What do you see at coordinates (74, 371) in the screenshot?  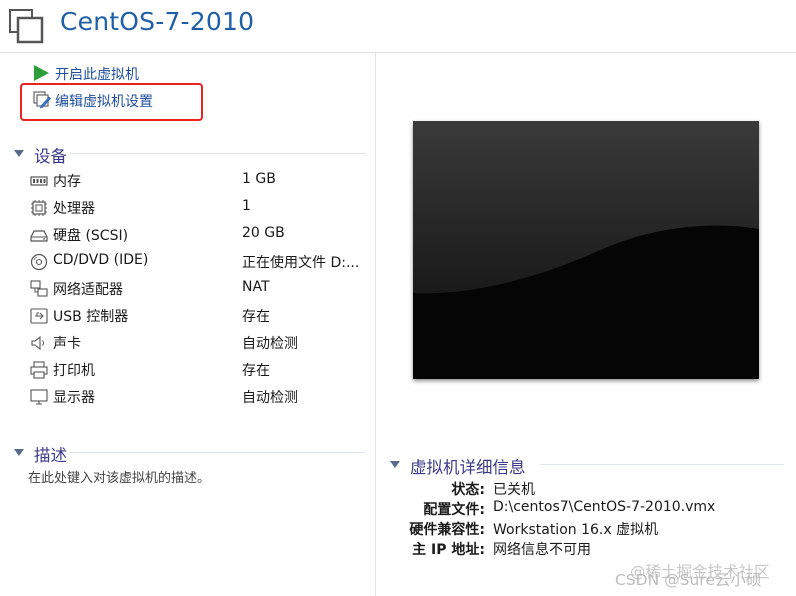 I see `device-name: 打印机` at bounding box center [74, 371].